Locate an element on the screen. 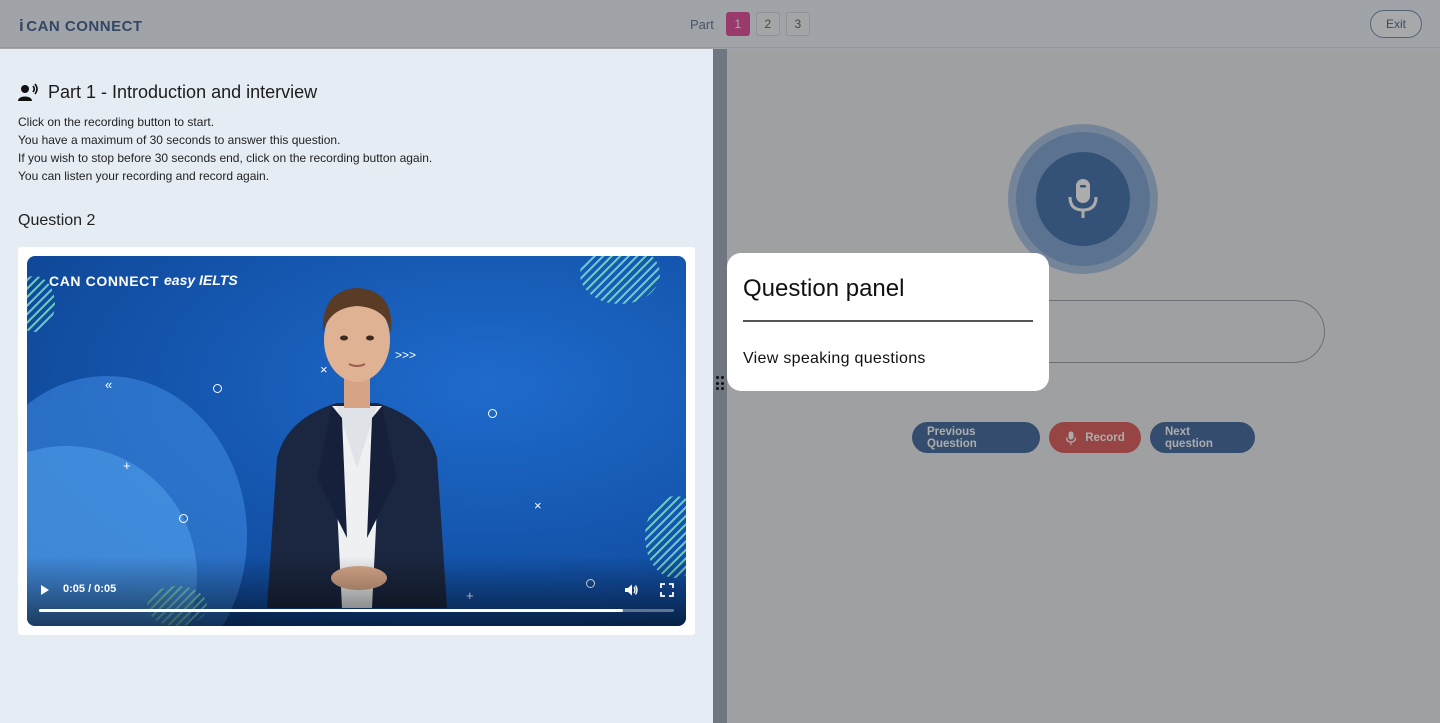  video-brand-logo: CAN CONNECT is located at coordinates (104, 281).